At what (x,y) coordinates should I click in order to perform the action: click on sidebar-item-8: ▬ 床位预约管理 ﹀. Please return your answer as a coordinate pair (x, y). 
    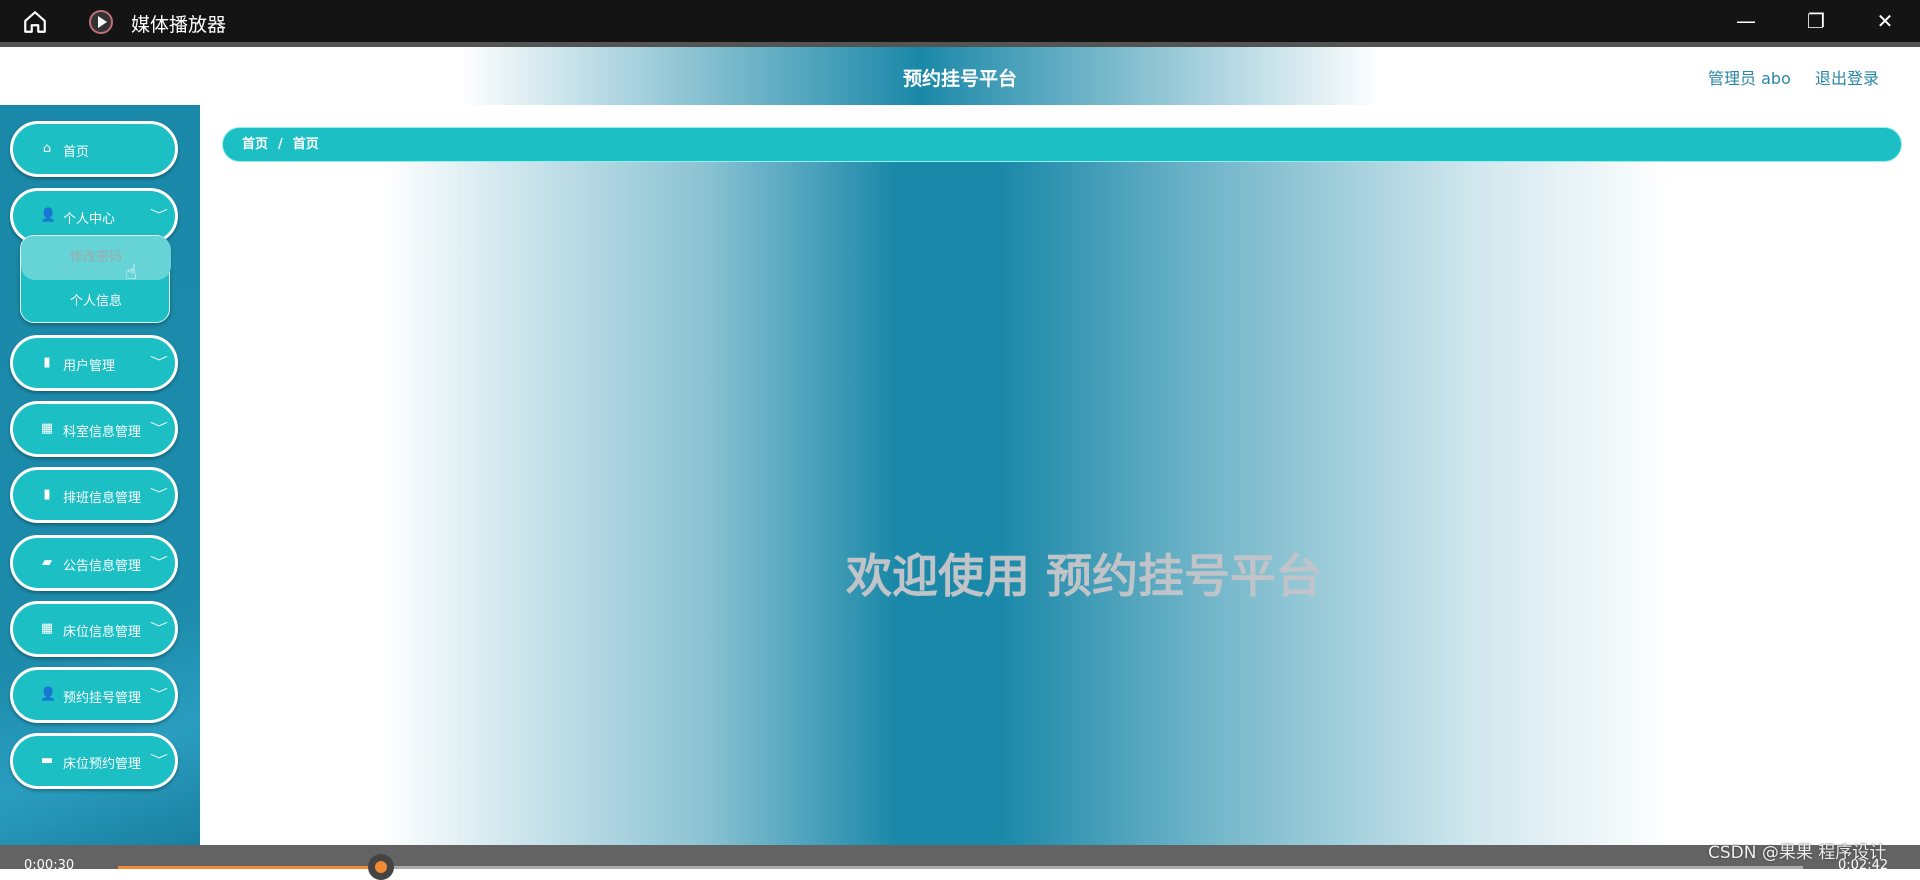
    Looking at the image, I should click on (94, 761).